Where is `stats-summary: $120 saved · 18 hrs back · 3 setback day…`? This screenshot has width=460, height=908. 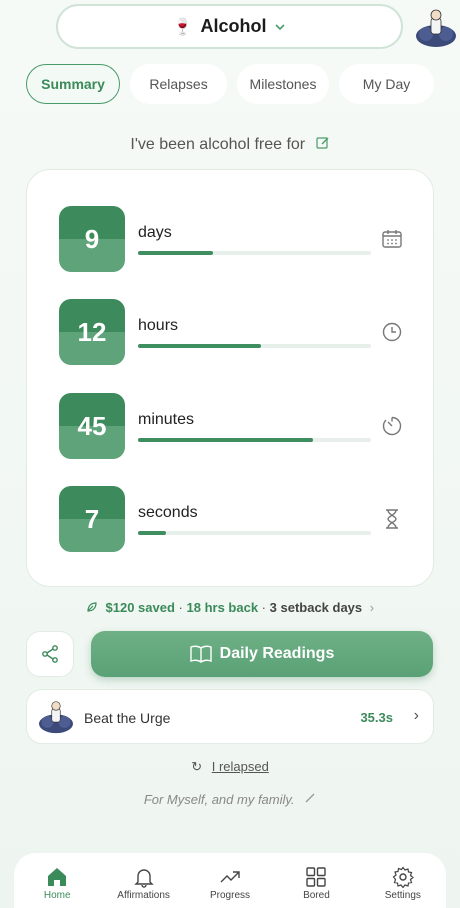
stats-summary: $120 saved · 18 hrs back · 3 setback day… is located at coordinates (230, 607).